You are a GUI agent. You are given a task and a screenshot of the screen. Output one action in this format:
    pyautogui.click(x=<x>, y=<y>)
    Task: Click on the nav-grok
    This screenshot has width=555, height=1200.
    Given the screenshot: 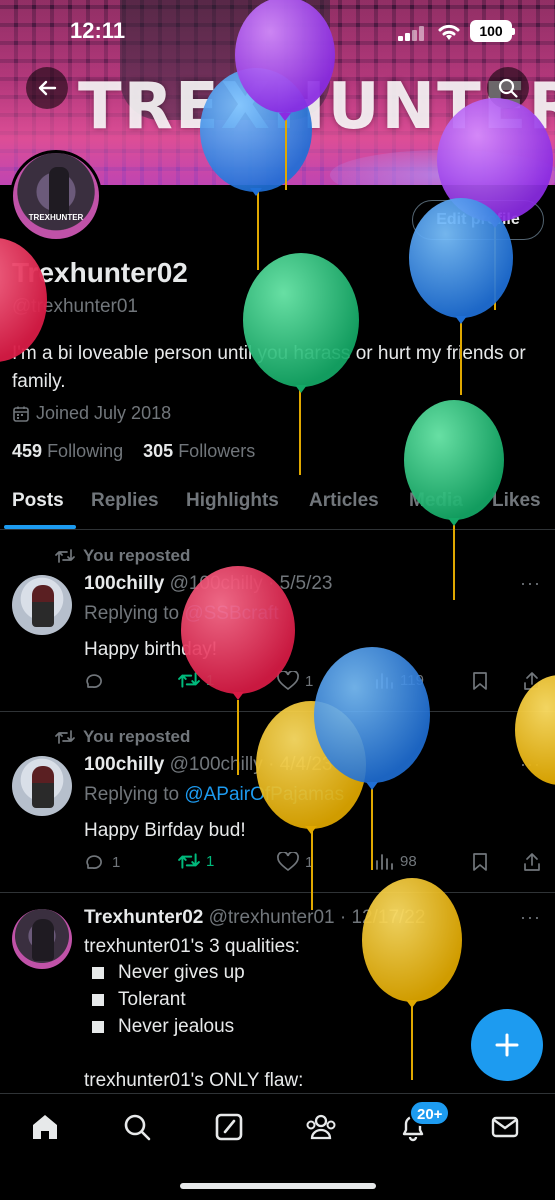 What is the action you would take?
    pyautogui.click(x=229, y=1127)
    